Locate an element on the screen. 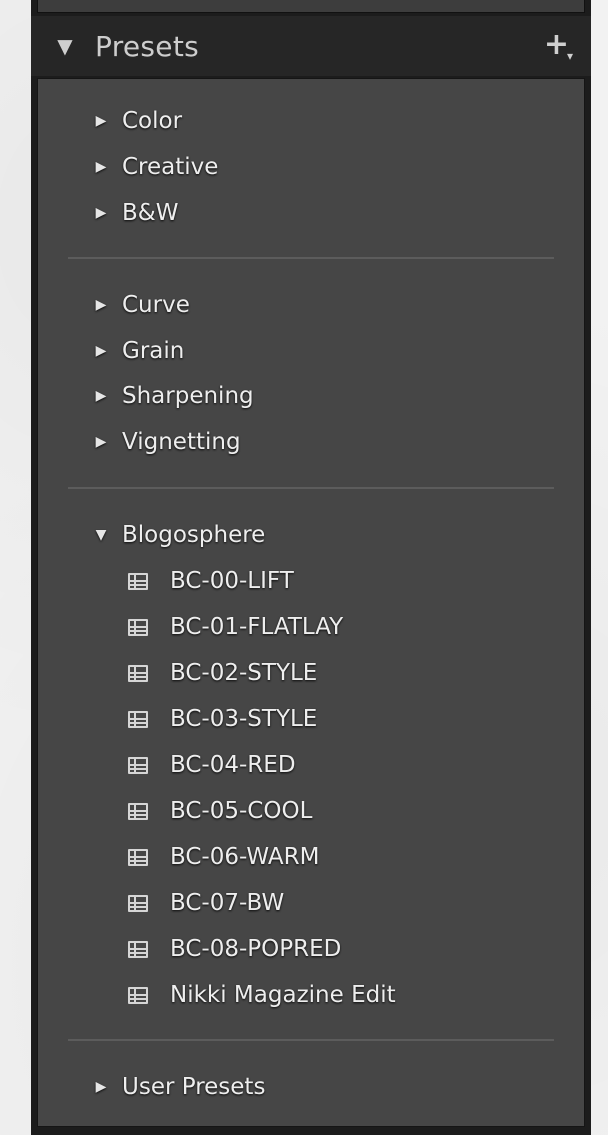 The image size is (608, 1135). folder-label: Grain is located at coordinates (153, 351).